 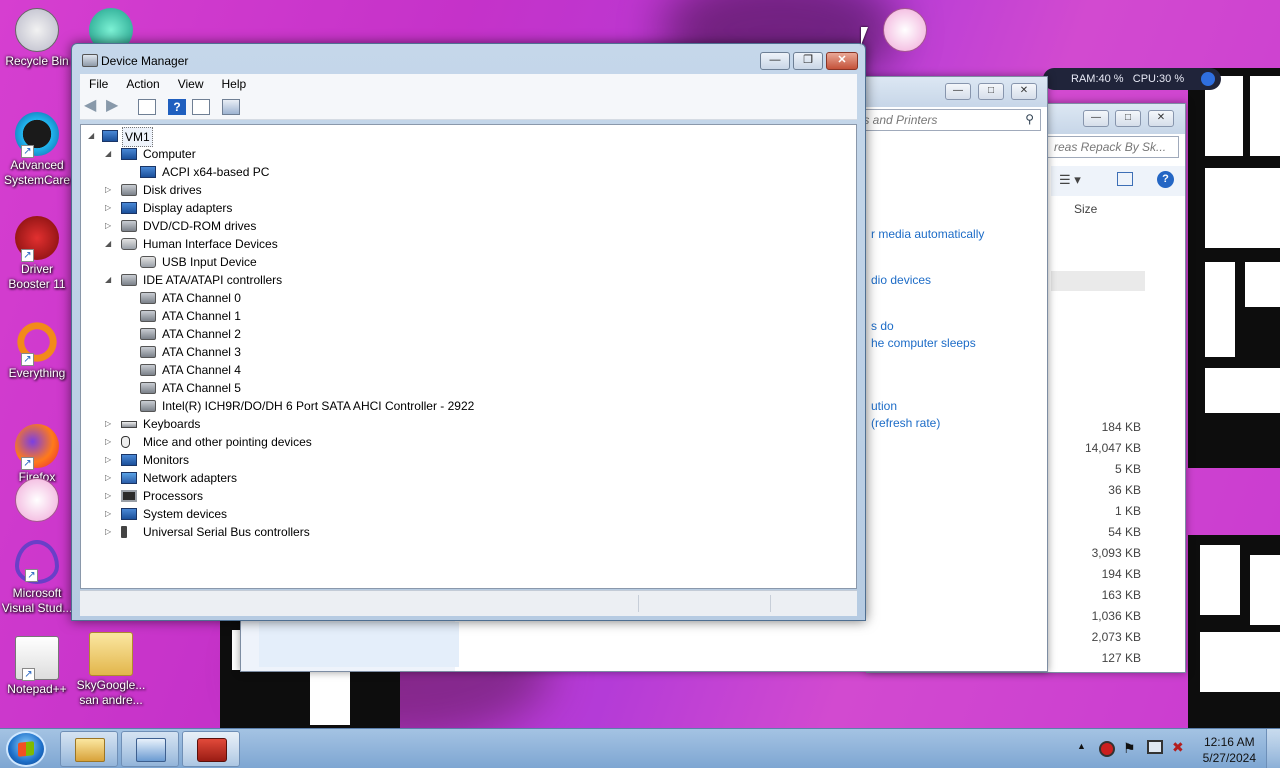 I want to click on file-size: 14,047 KB, so click(x=1112, y=448).